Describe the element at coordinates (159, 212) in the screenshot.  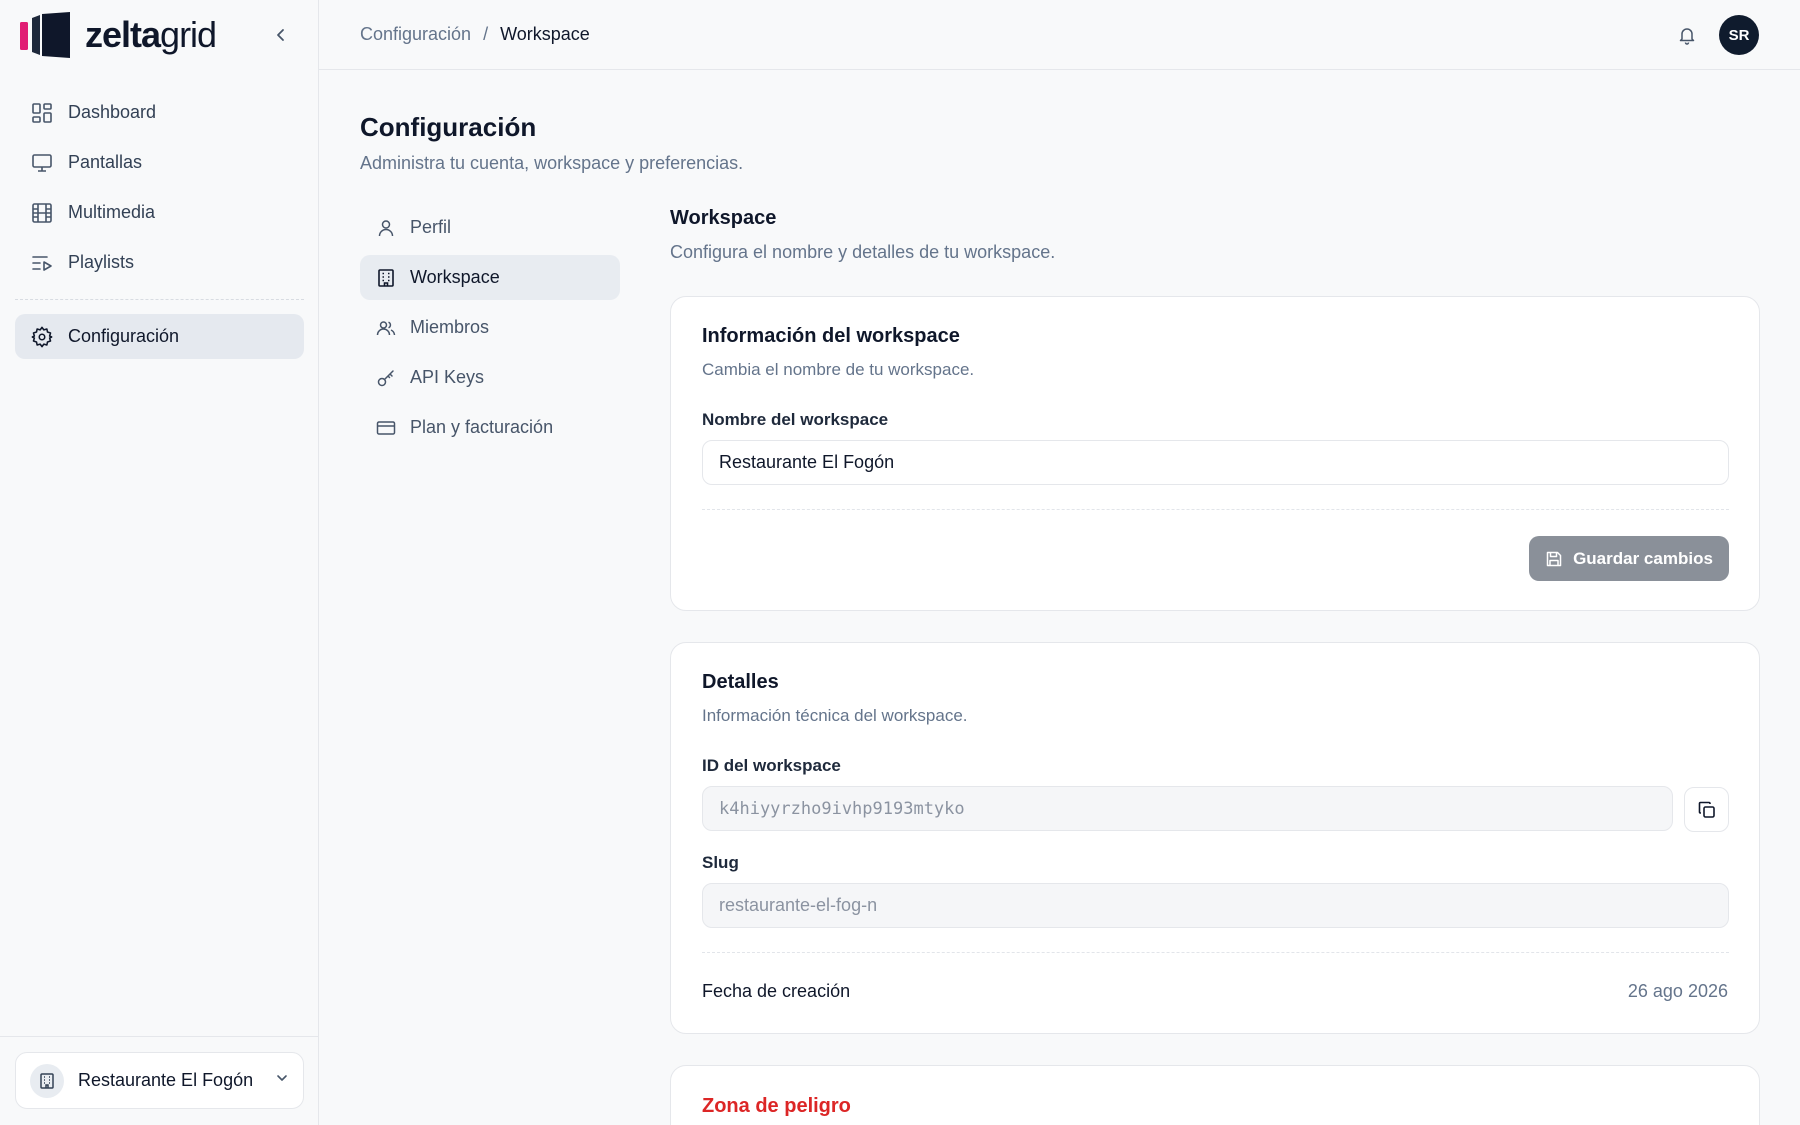
I see `sidebar-item-multimedia: Multimedia` at that location.